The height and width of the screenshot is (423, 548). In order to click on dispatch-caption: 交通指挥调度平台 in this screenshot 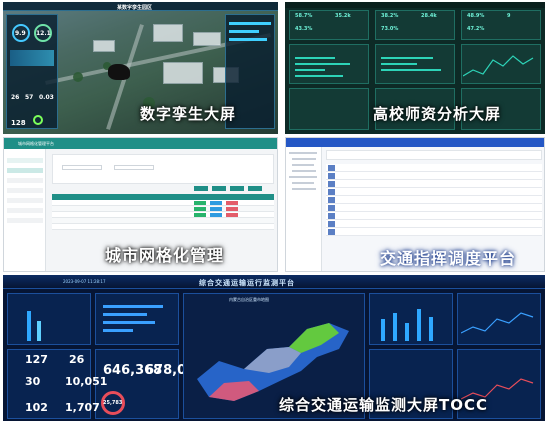, I will do `click(448, 258)`.